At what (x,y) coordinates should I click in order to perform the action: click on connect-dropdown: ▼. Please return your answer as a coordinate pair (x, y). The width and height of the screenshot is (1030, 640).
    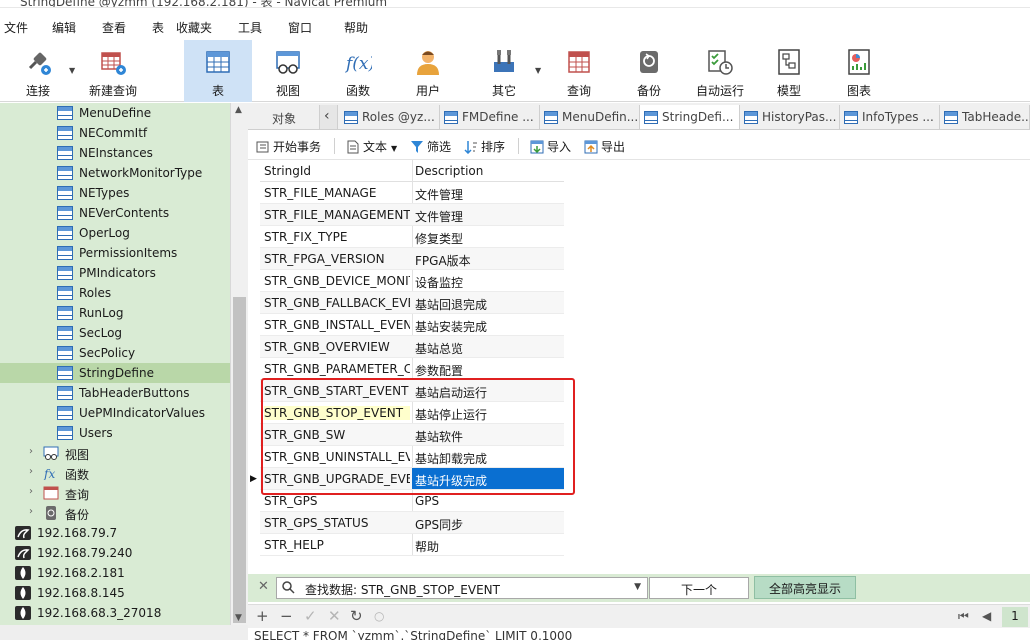
    Looking at the image, I should click on (73, 71).